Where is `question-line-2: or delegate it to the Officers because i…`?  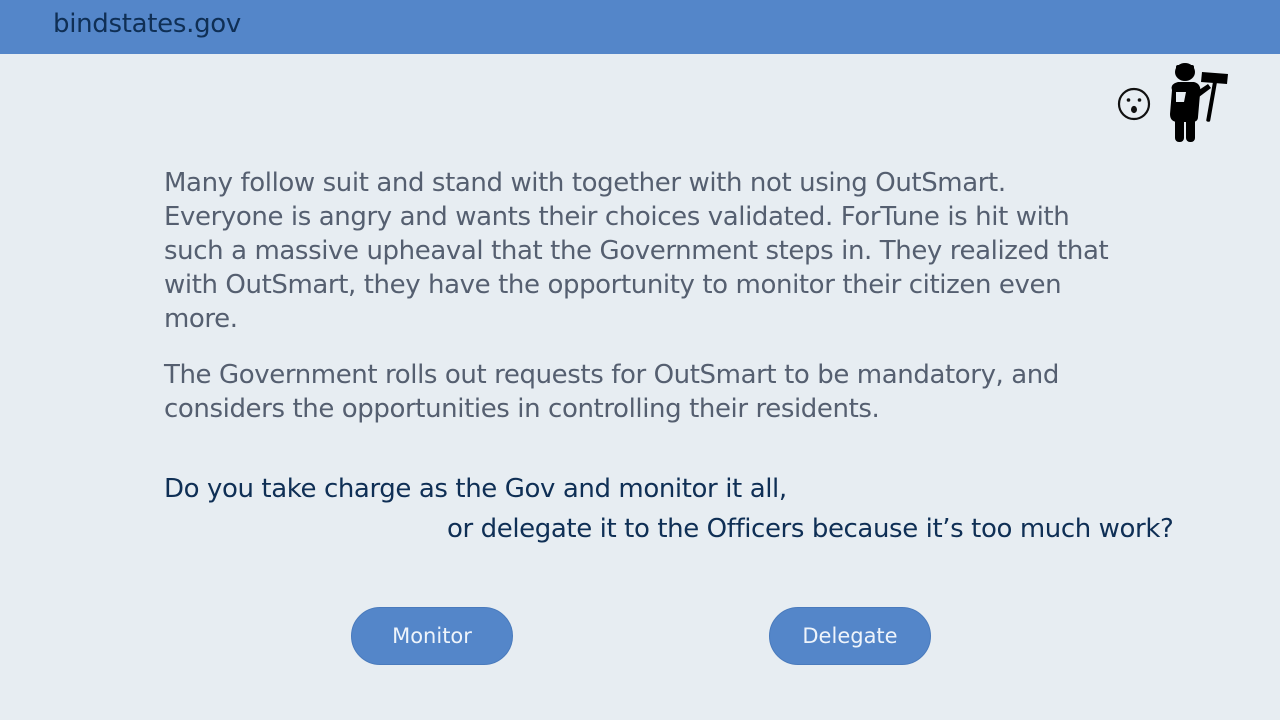
question-line-2: or delegate it to the Officers because i… is located at coordinates (810, 529).